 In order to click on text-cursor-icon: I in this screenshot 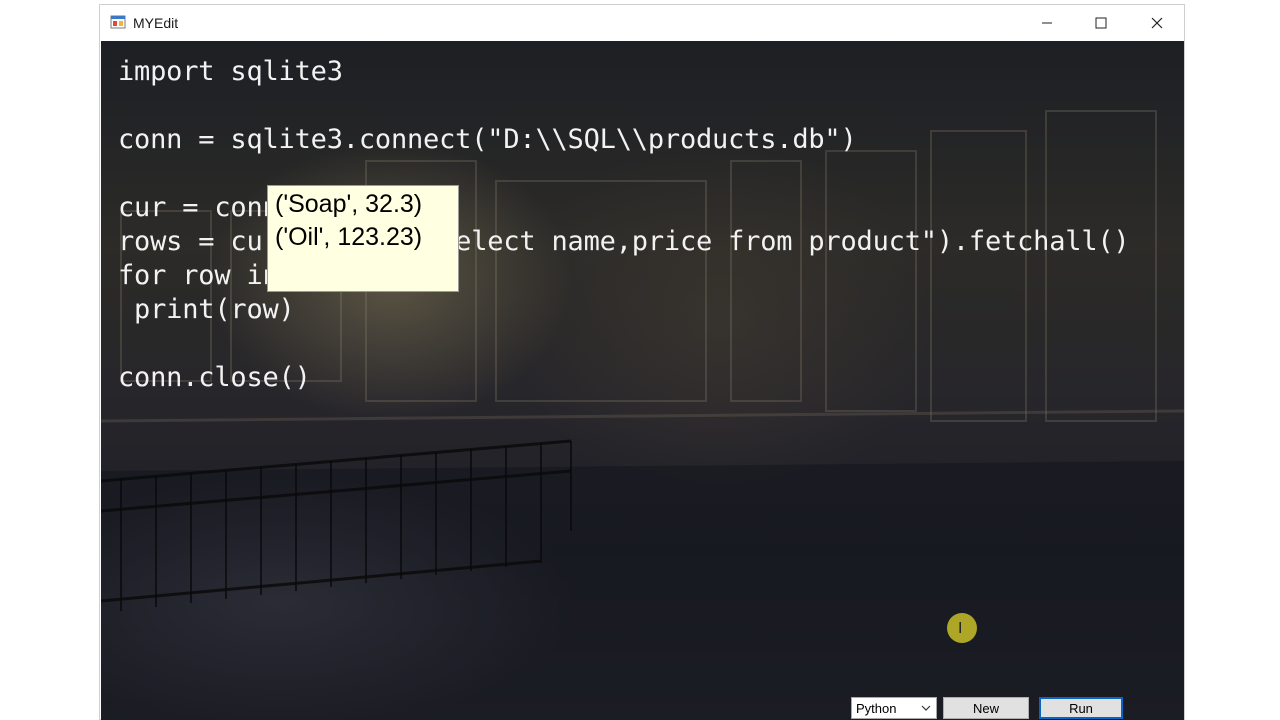, I will do `click(960, 628)`.